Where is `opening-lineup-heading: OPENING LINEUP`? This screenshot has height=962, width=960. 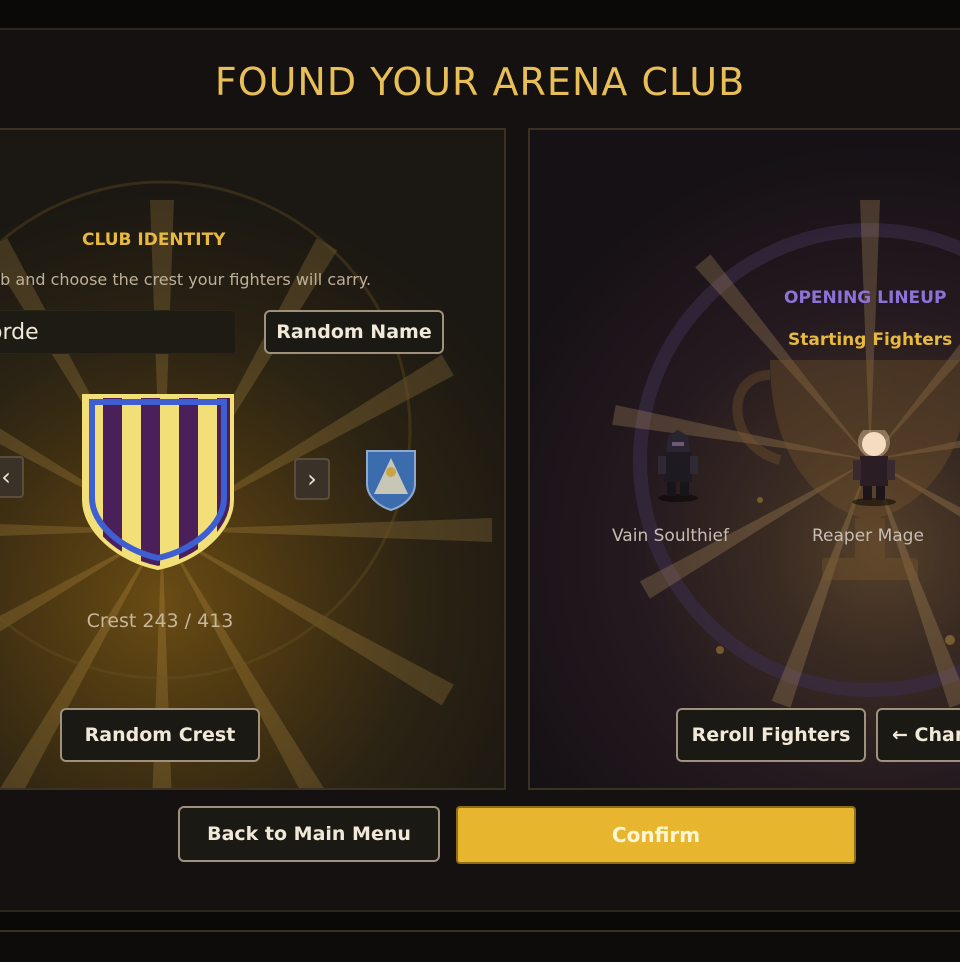
opening-lineup-heading: OPENING LINEUP is located at coordinates (865, 298).